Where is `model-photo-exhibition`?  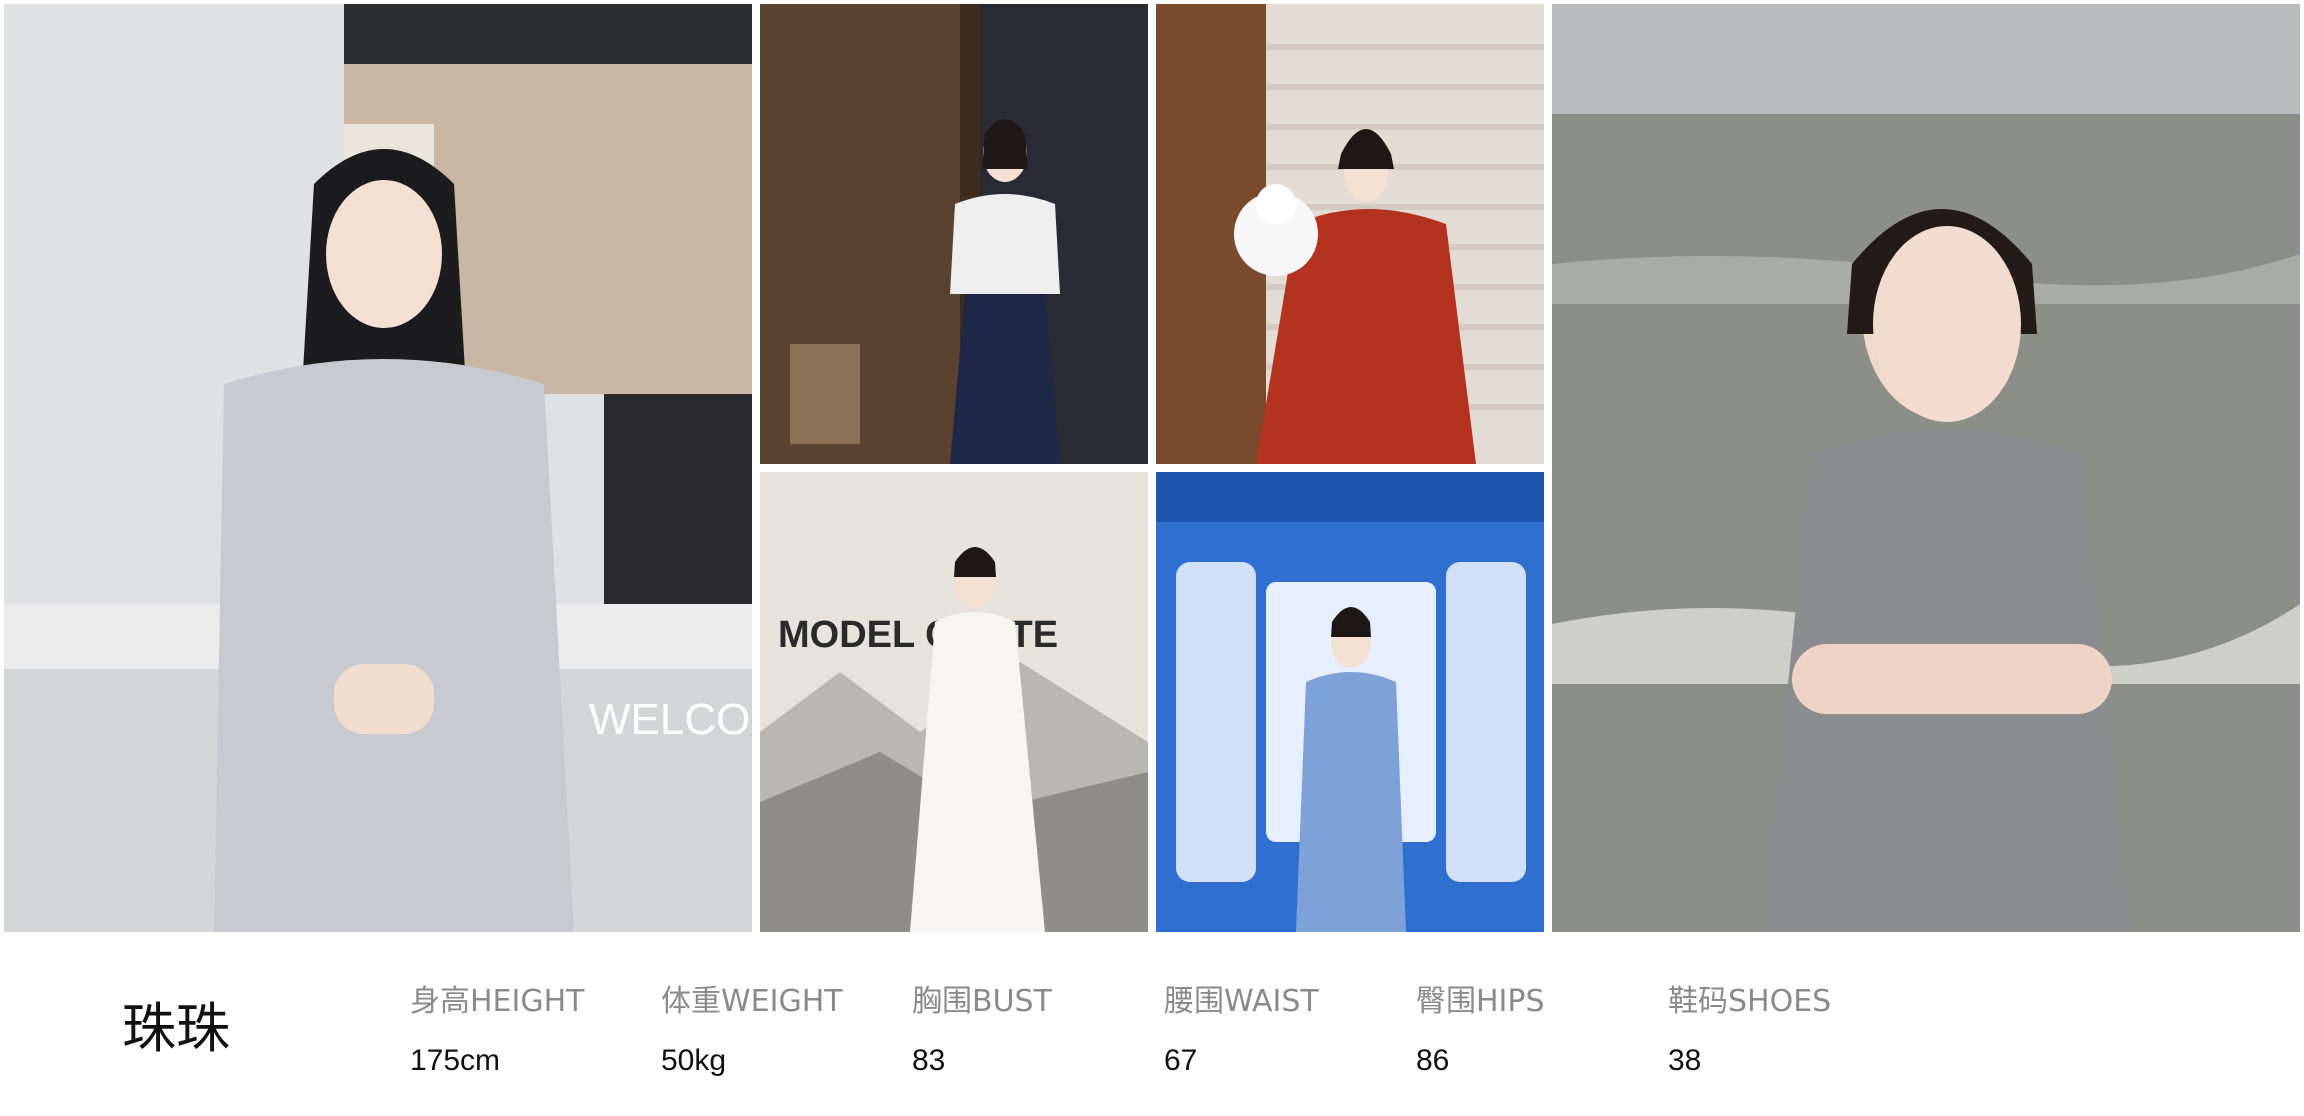 model-photo-exhibition is located at coordinates (1350, 702).